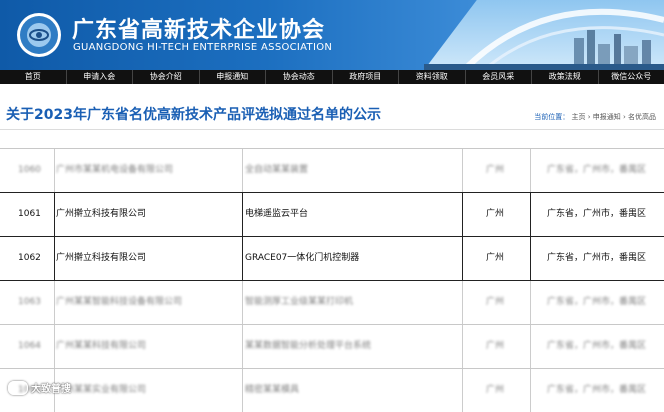  What do you see at coordinates (332, 390) in the screenshot?
I see `table-row: 1065 广州某某实业有限公司 精密某某模具 广州 广东省，广州市，番禺区` at bounding box center [332, 390].